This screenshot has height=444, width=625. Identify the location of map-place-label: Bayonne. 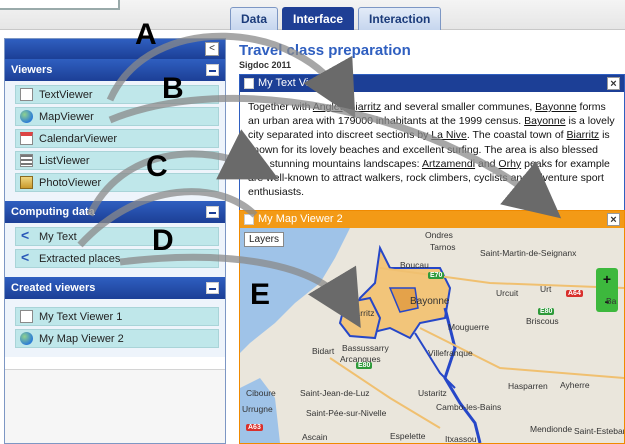
(430, 301).